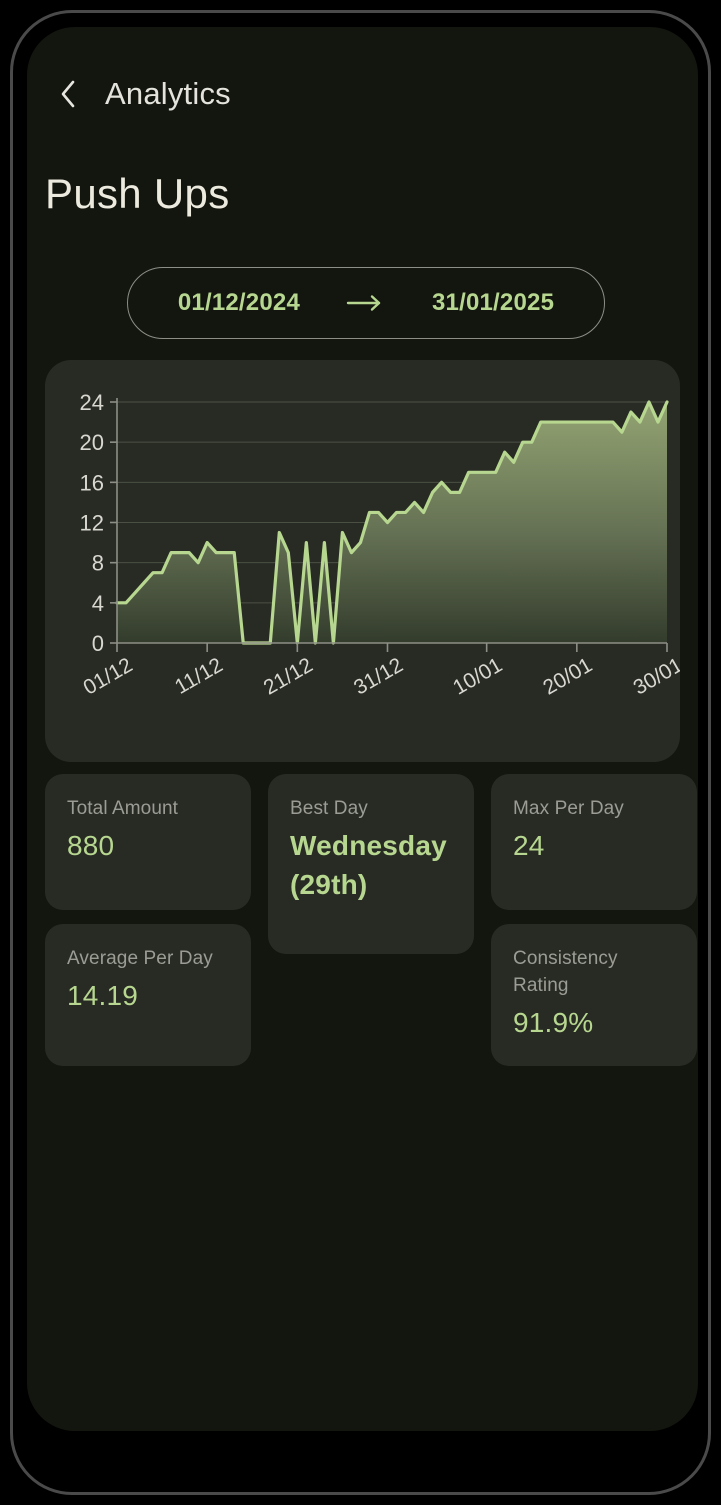 The width and height of the screenshot is (721, 1505). I want to click on svg-text: 11/12, so click(199, 675).